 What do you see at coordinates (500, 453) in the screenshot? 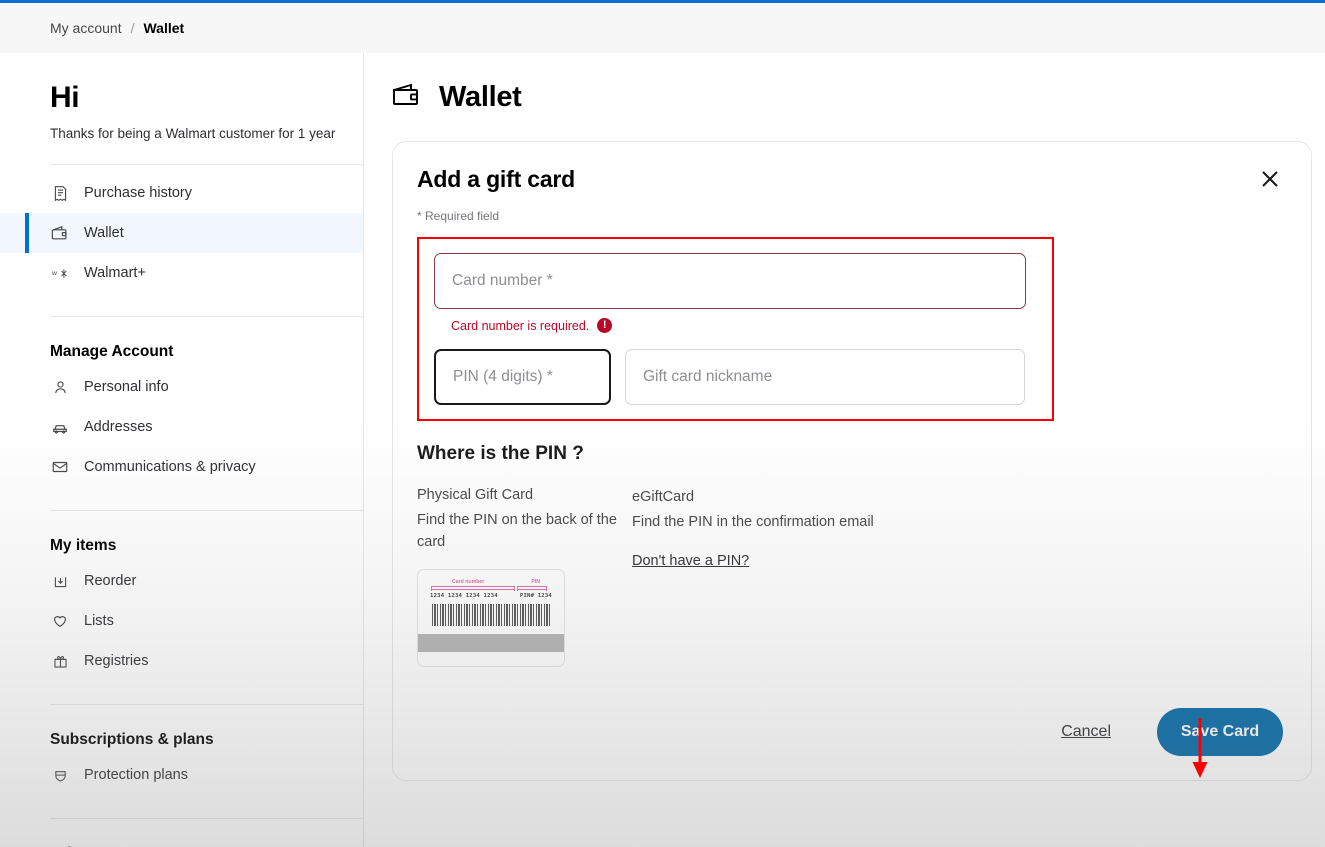
I see `where-is-pin-heading: Where is the PIN ?` at bounding box center [500, 453].